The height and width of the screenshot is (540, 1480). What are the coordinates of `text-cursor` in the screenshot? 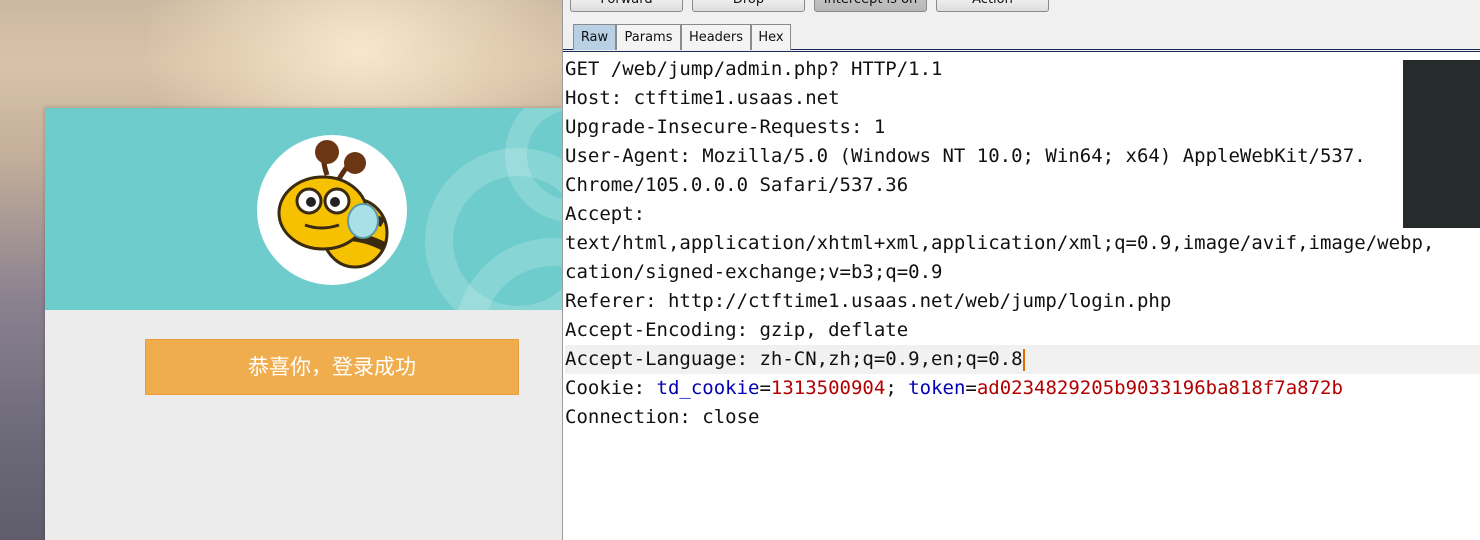 It's located at (1023, 359).